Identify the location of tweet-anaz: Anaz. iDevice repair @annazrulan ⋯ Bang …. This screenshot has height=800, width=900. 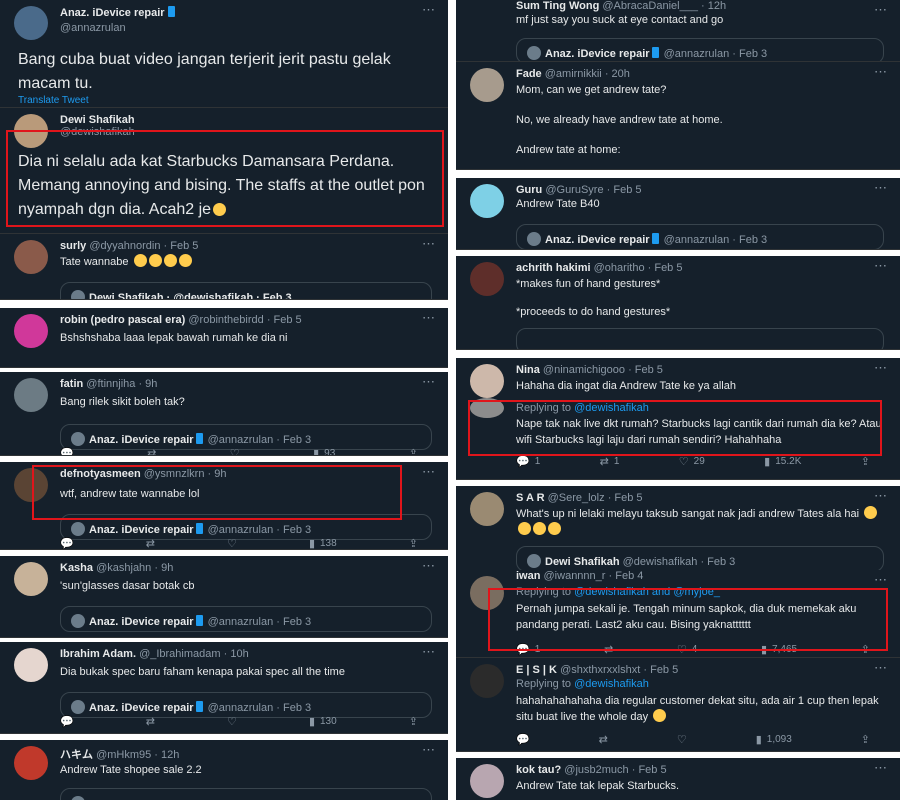
(224, 54).